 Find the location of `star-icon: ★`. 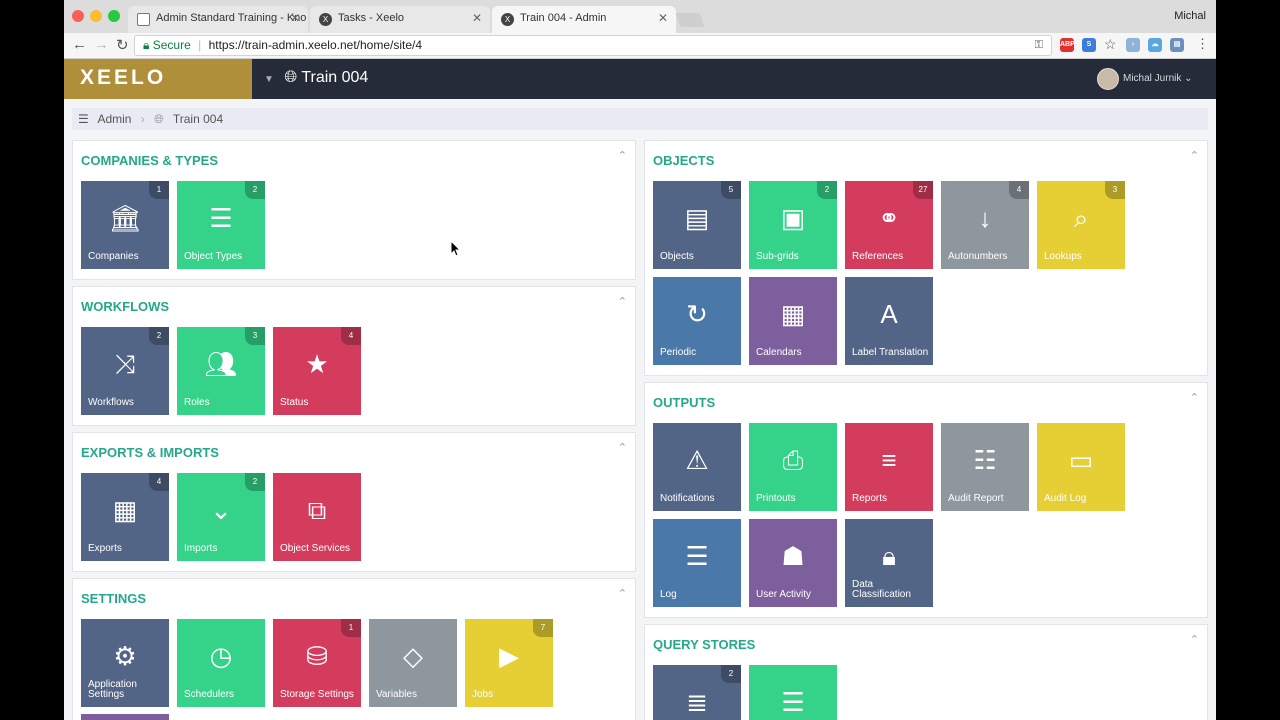

star-icon: ★ is located at coordinates (317, 364).